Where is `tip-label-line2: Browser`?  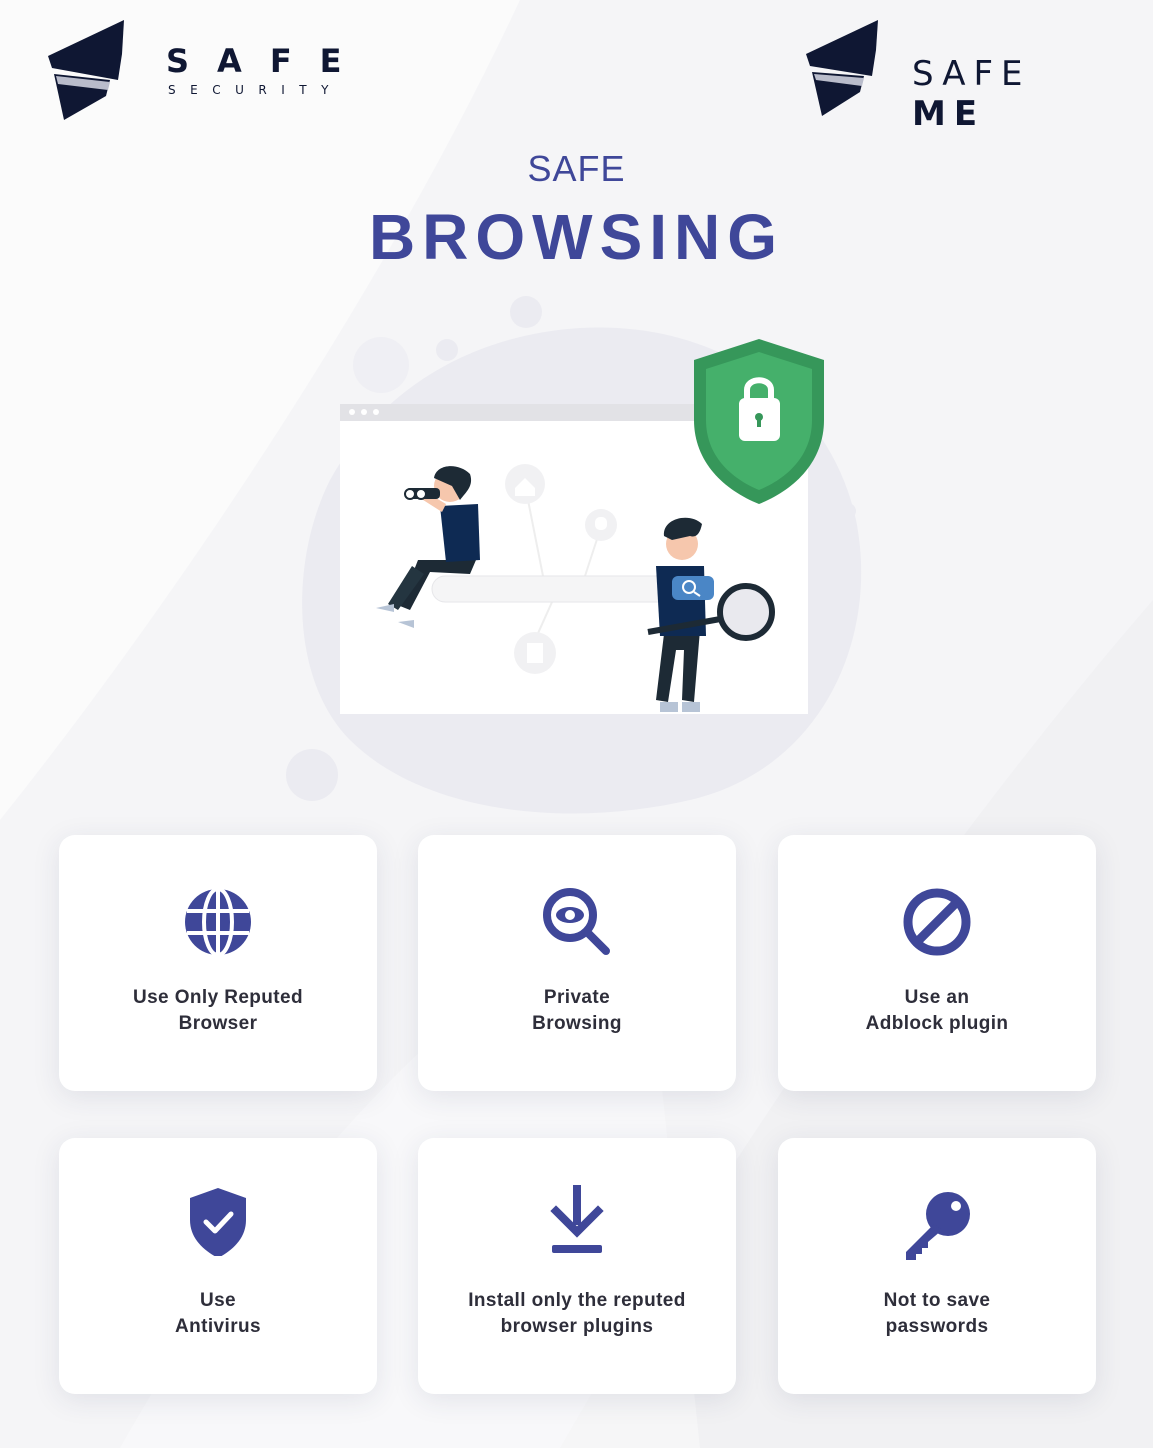 tip-label-line2: Browser is located at coordinates (218, 1023).